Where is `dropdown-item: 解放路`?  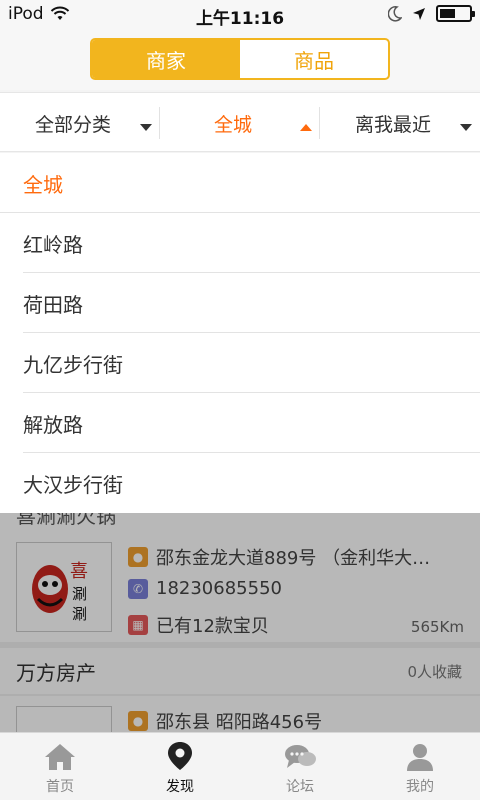 dropdown-item: 解放路 is located at coordinates (240, 423).